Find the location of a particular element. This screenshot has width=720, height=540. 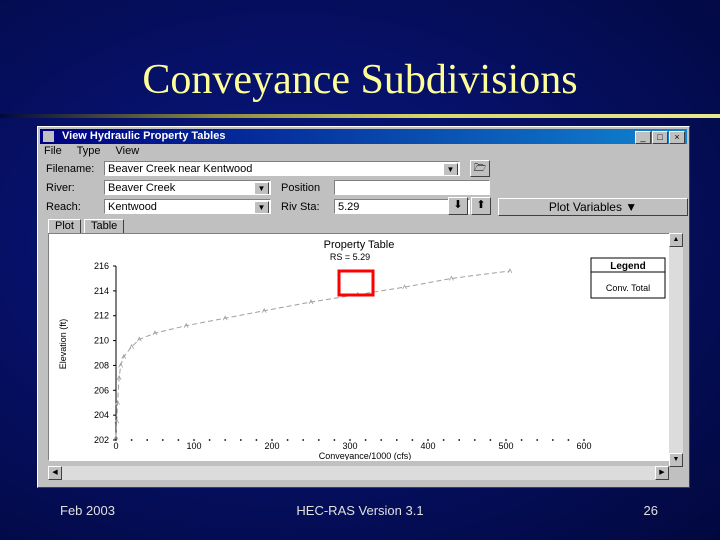

filename-label: Filename: is located at coordinates (70, 169).